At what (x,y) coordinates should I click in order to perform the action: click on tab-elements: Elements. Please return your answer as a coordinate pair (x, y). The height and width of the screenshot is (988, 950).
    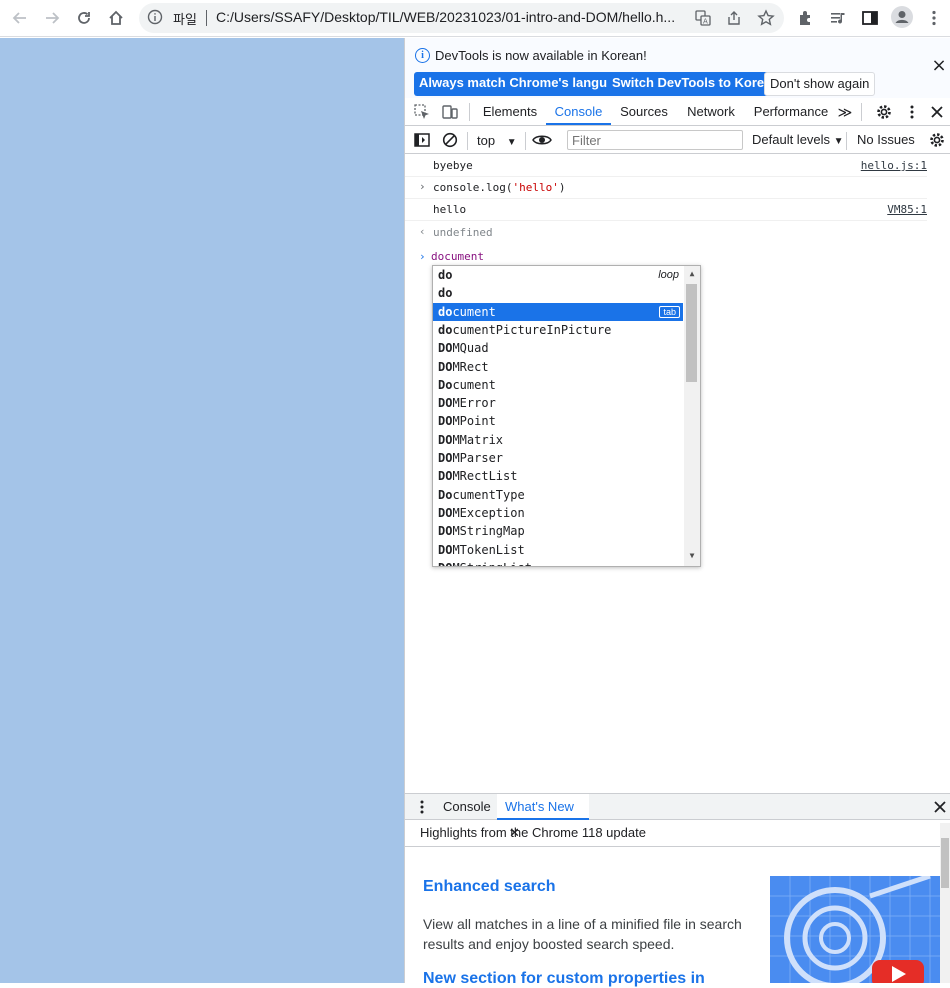
    Looking at the image, I should click on (510, 111).